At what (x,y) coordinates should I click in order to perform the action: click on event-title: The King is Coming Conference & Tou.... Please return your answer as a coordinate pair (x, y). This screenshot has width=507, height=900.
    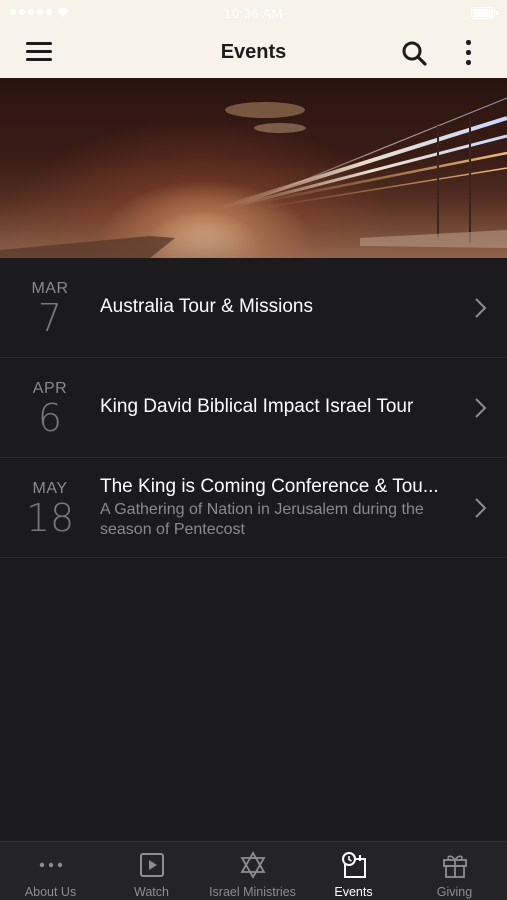
    Looking at the image, I should click on (269, 486).